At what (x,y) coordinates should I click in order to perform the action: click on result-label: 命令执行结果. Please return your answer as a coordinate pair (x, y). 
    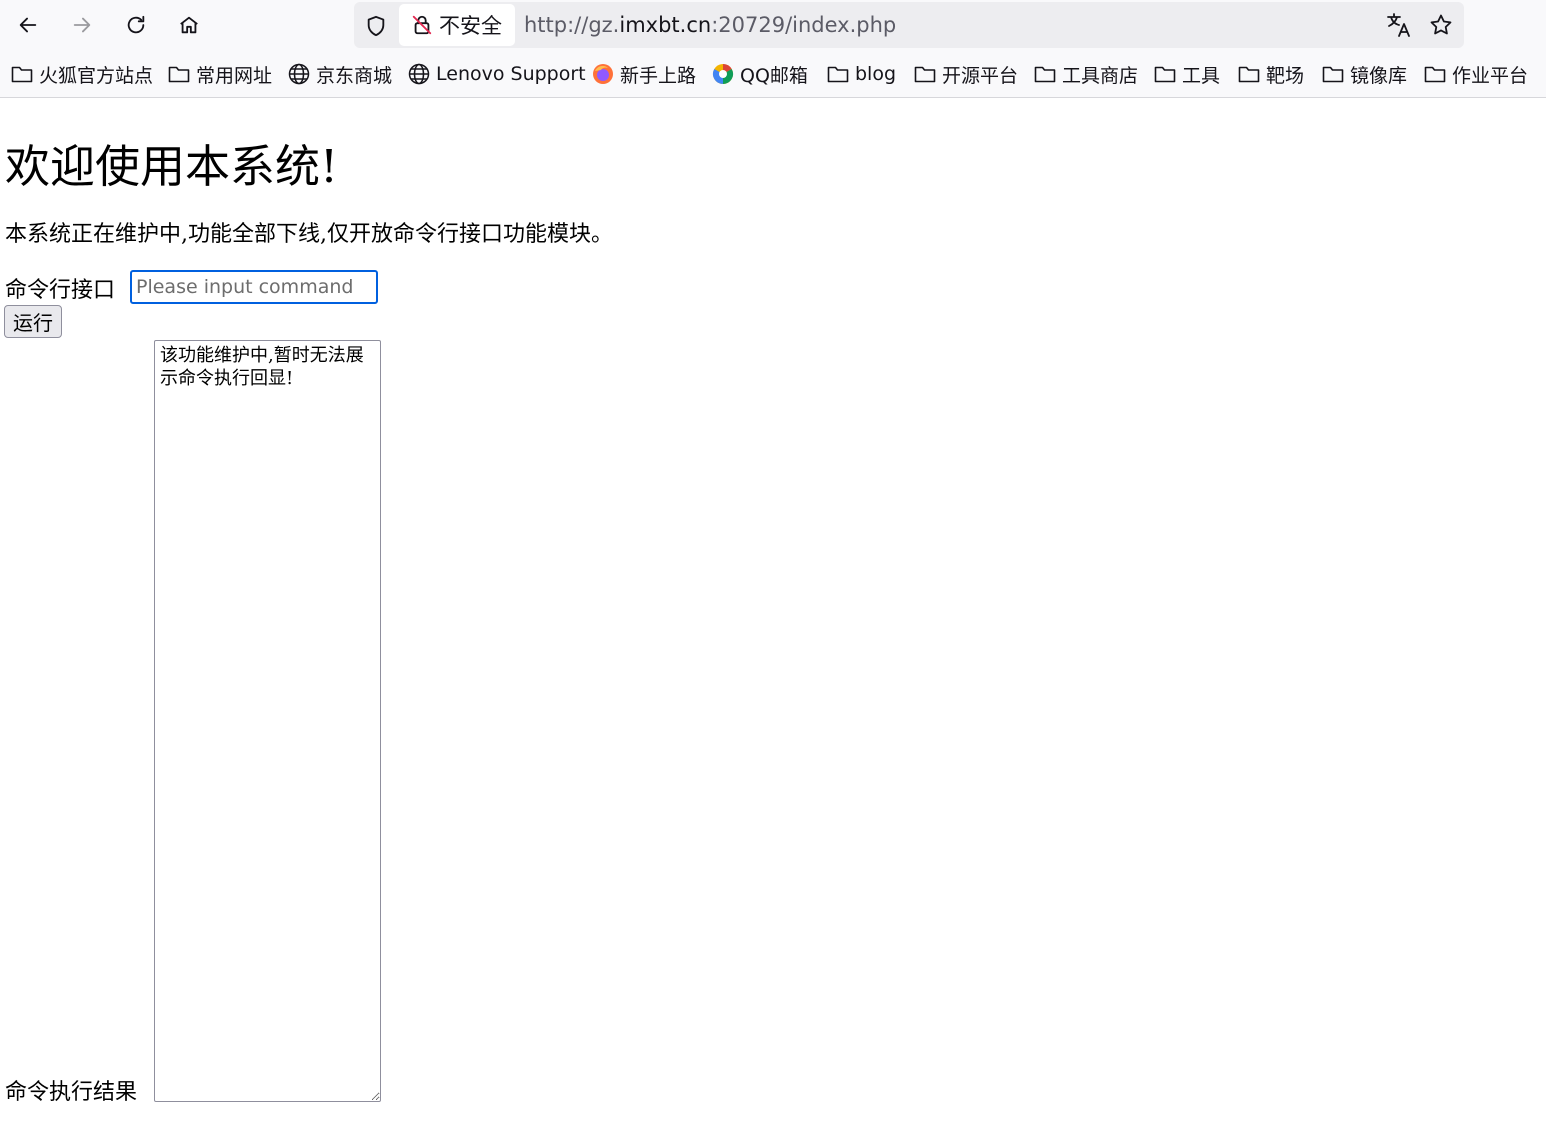
    Looking at the image, I should click on (71, 1092).